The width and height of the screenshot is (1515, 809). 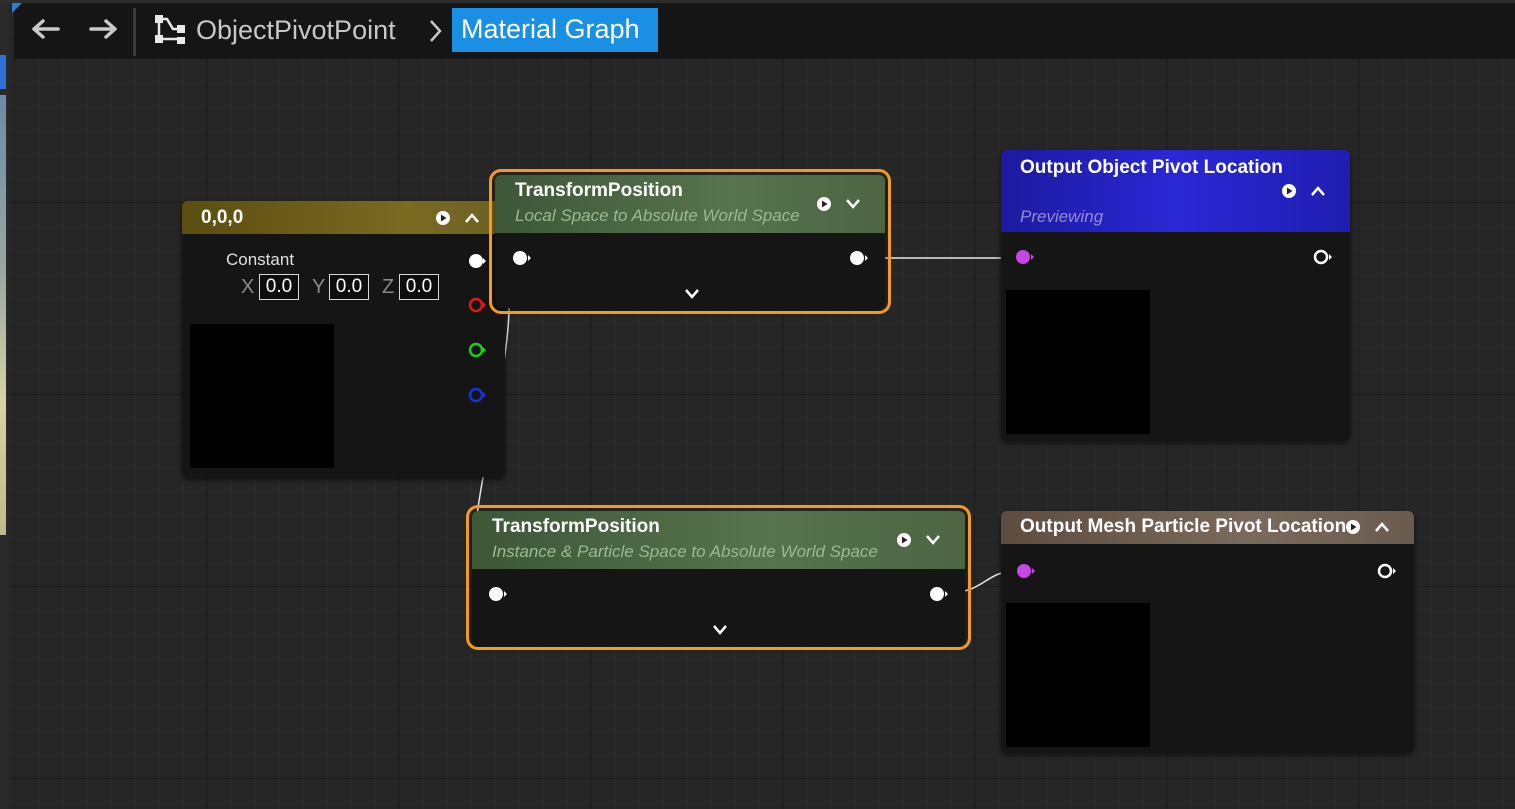 What do you see at coordinates (1207, 631) in the screenshot?
I see `output-mesh-particle-pivot-node: Output Mesh Particle Pivot Location` at bounding box center [1207, 631].